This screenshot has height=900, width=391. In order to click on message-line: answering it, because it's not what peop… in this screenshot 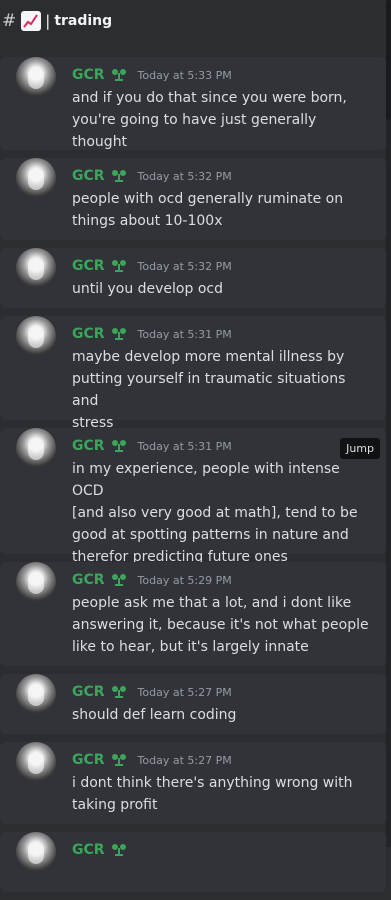, I will do `click(220, 625)`.